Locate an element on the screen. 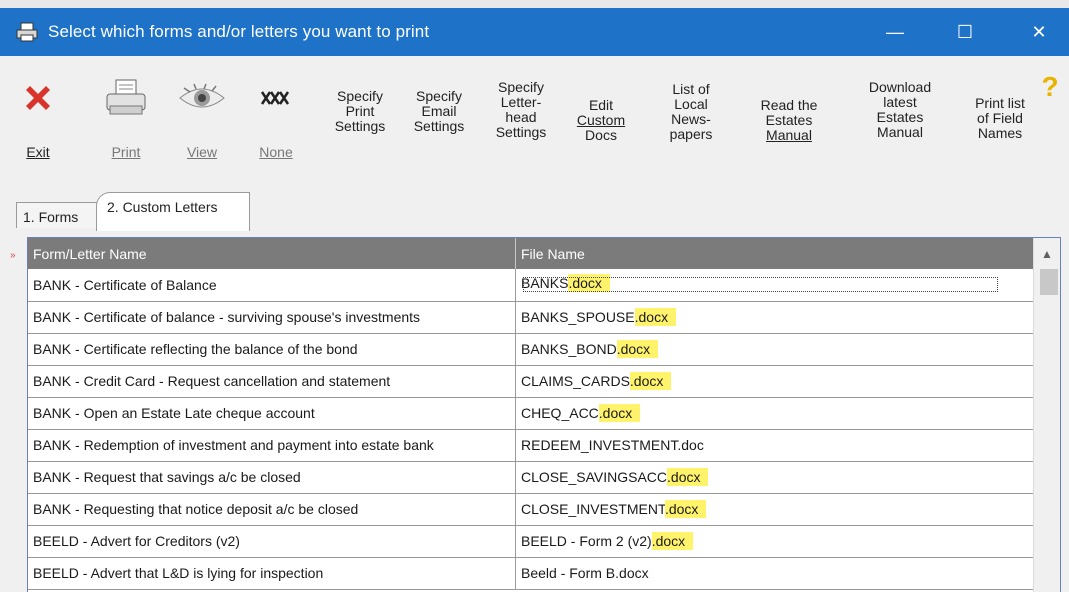 The image size is (1069, 592). download-manual-line3: Estates is located at coordinates (900, 117).